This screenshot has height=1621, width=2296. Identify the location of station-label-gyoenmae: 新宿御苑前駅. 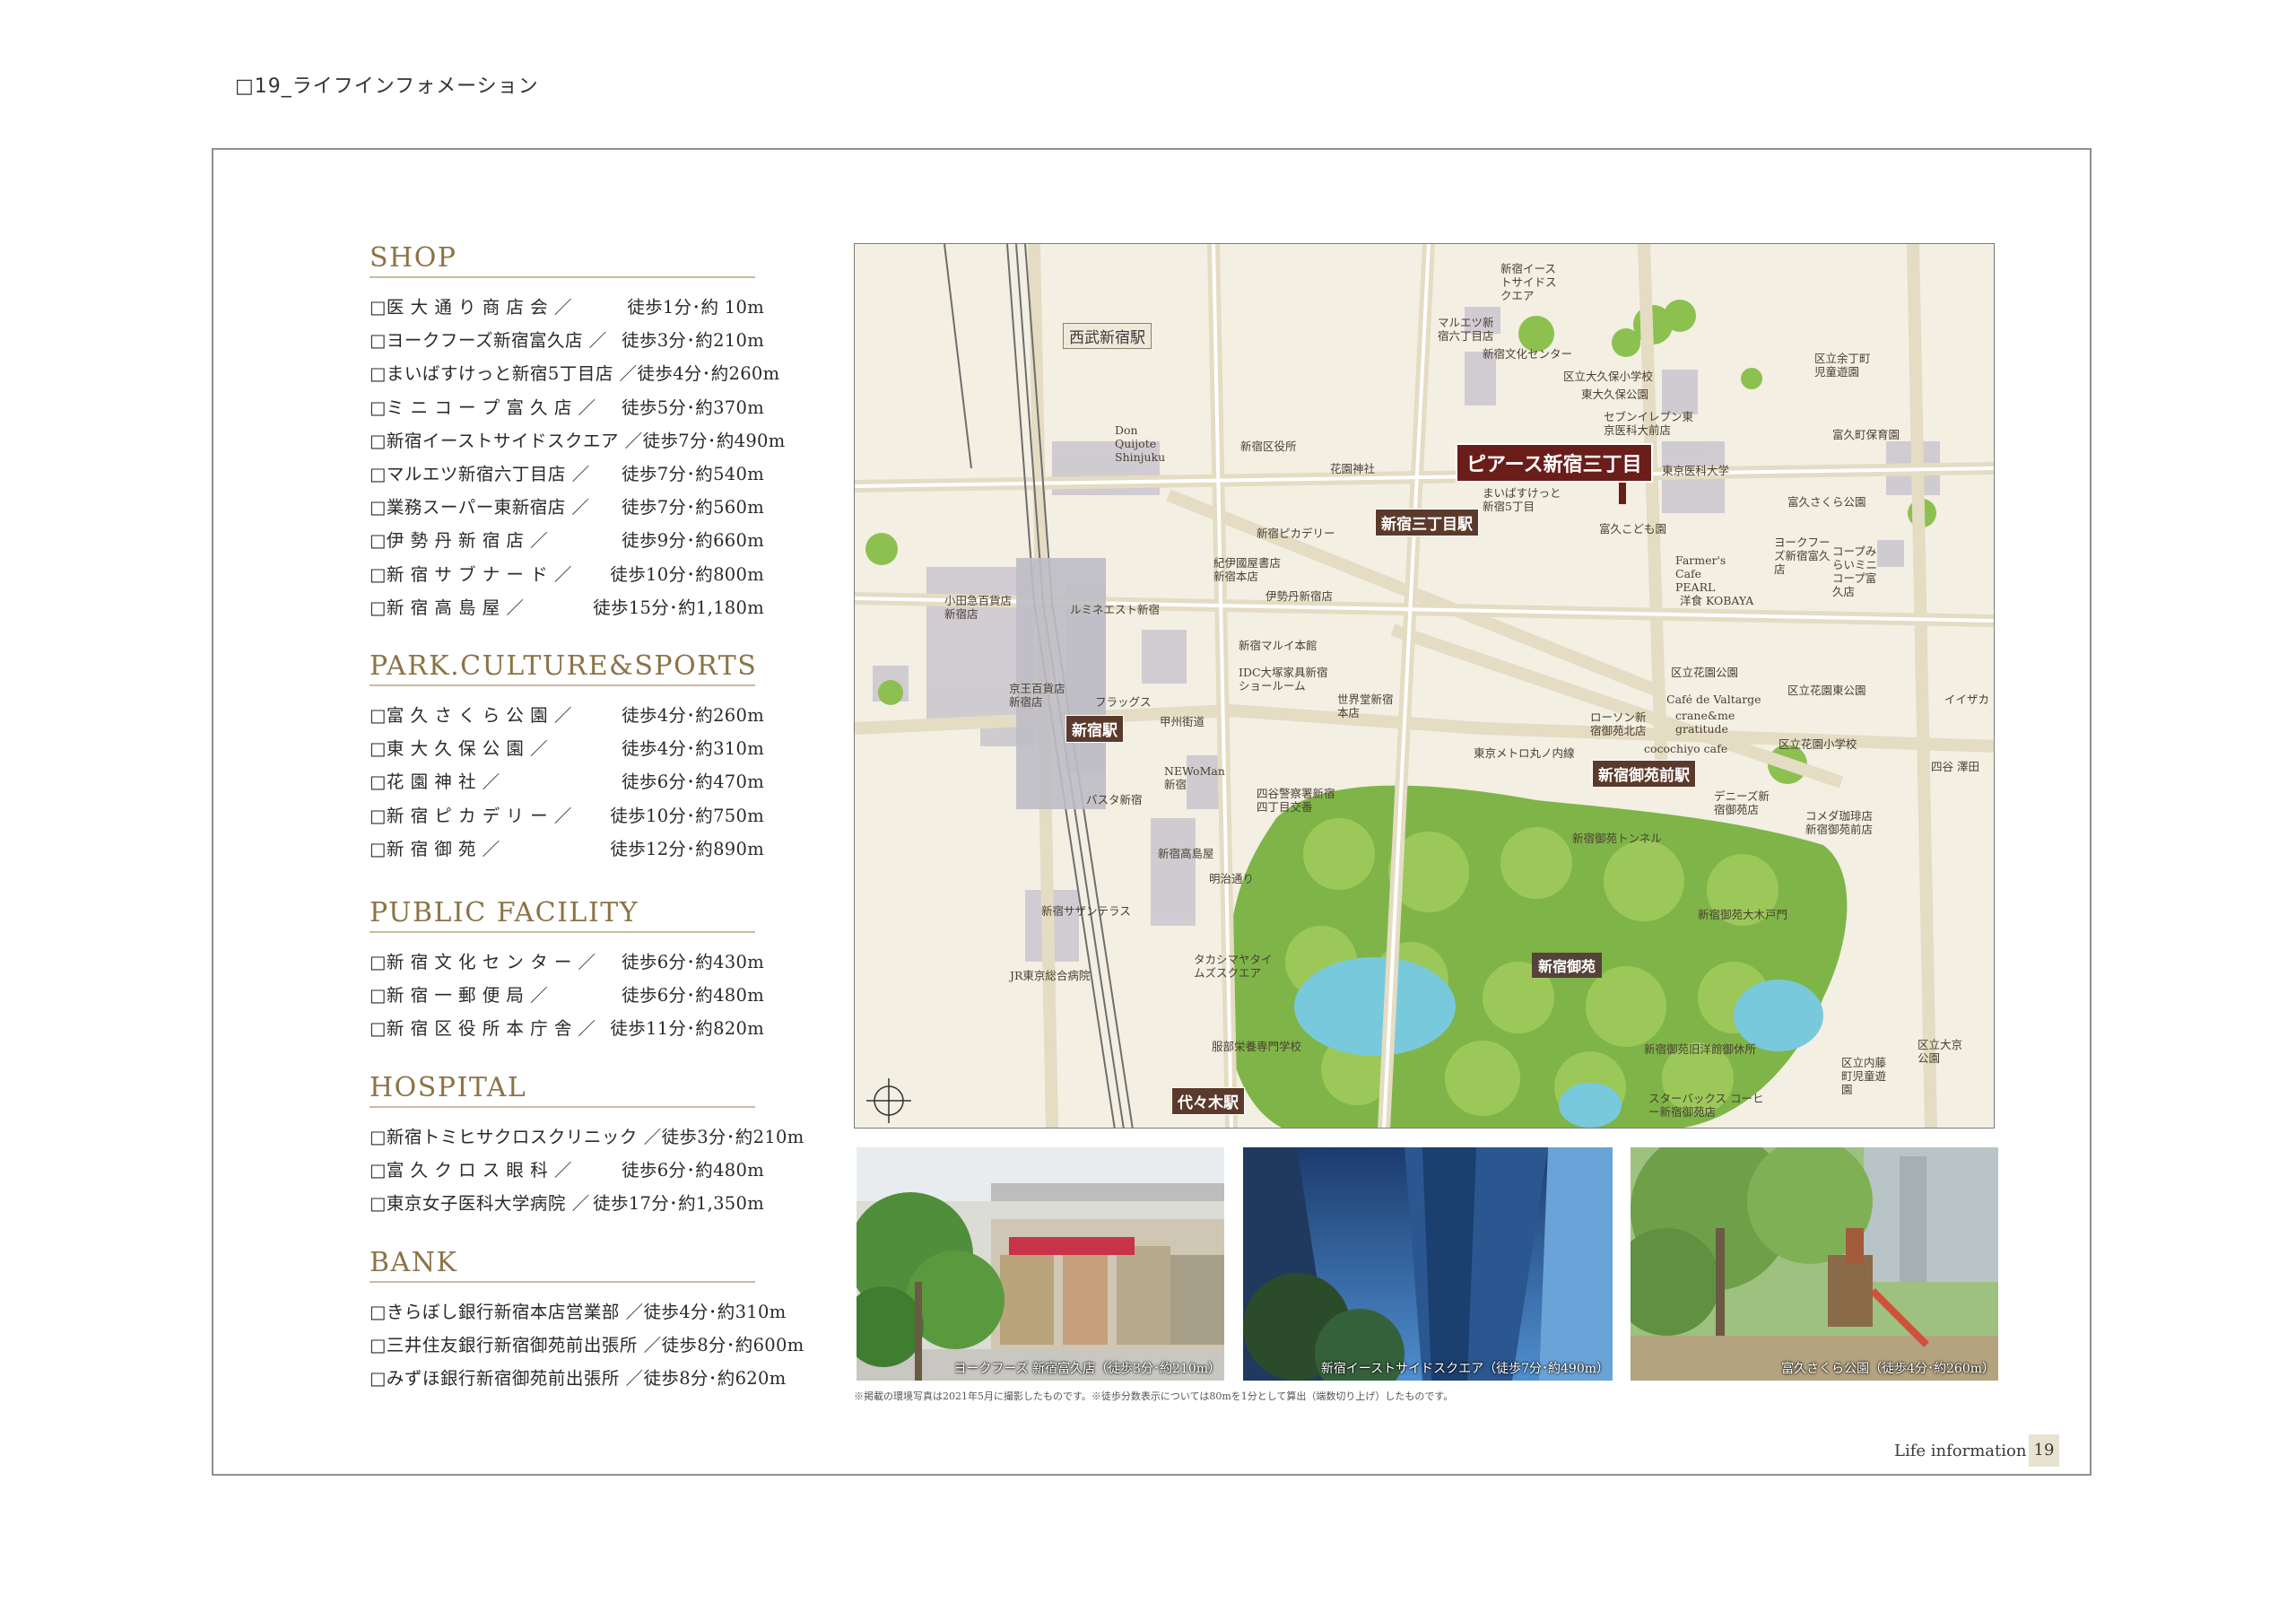
(1644, 774).